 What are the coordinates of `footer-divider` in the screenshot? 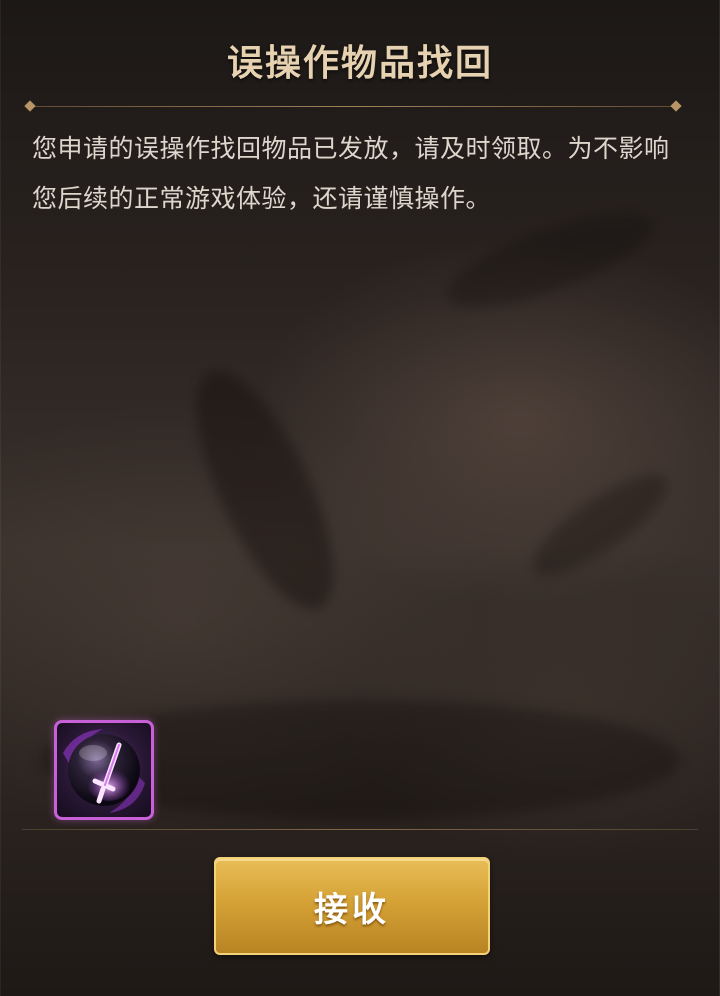 It's located at (360, 829).